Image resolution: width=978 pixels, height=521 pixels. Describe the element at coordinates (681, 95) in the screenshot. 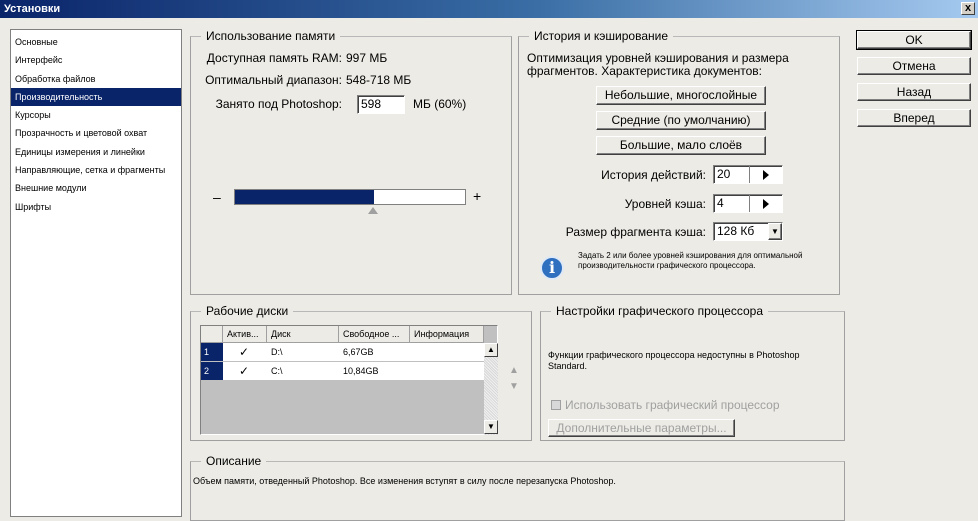

I see `preset-small-button: Небольшие, многослойные` at that location.